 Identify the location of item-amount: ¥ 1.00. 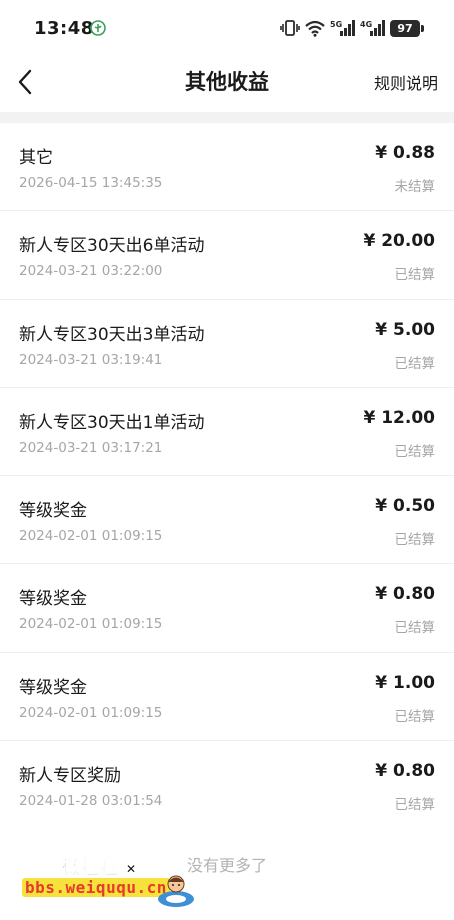
(405, 682).